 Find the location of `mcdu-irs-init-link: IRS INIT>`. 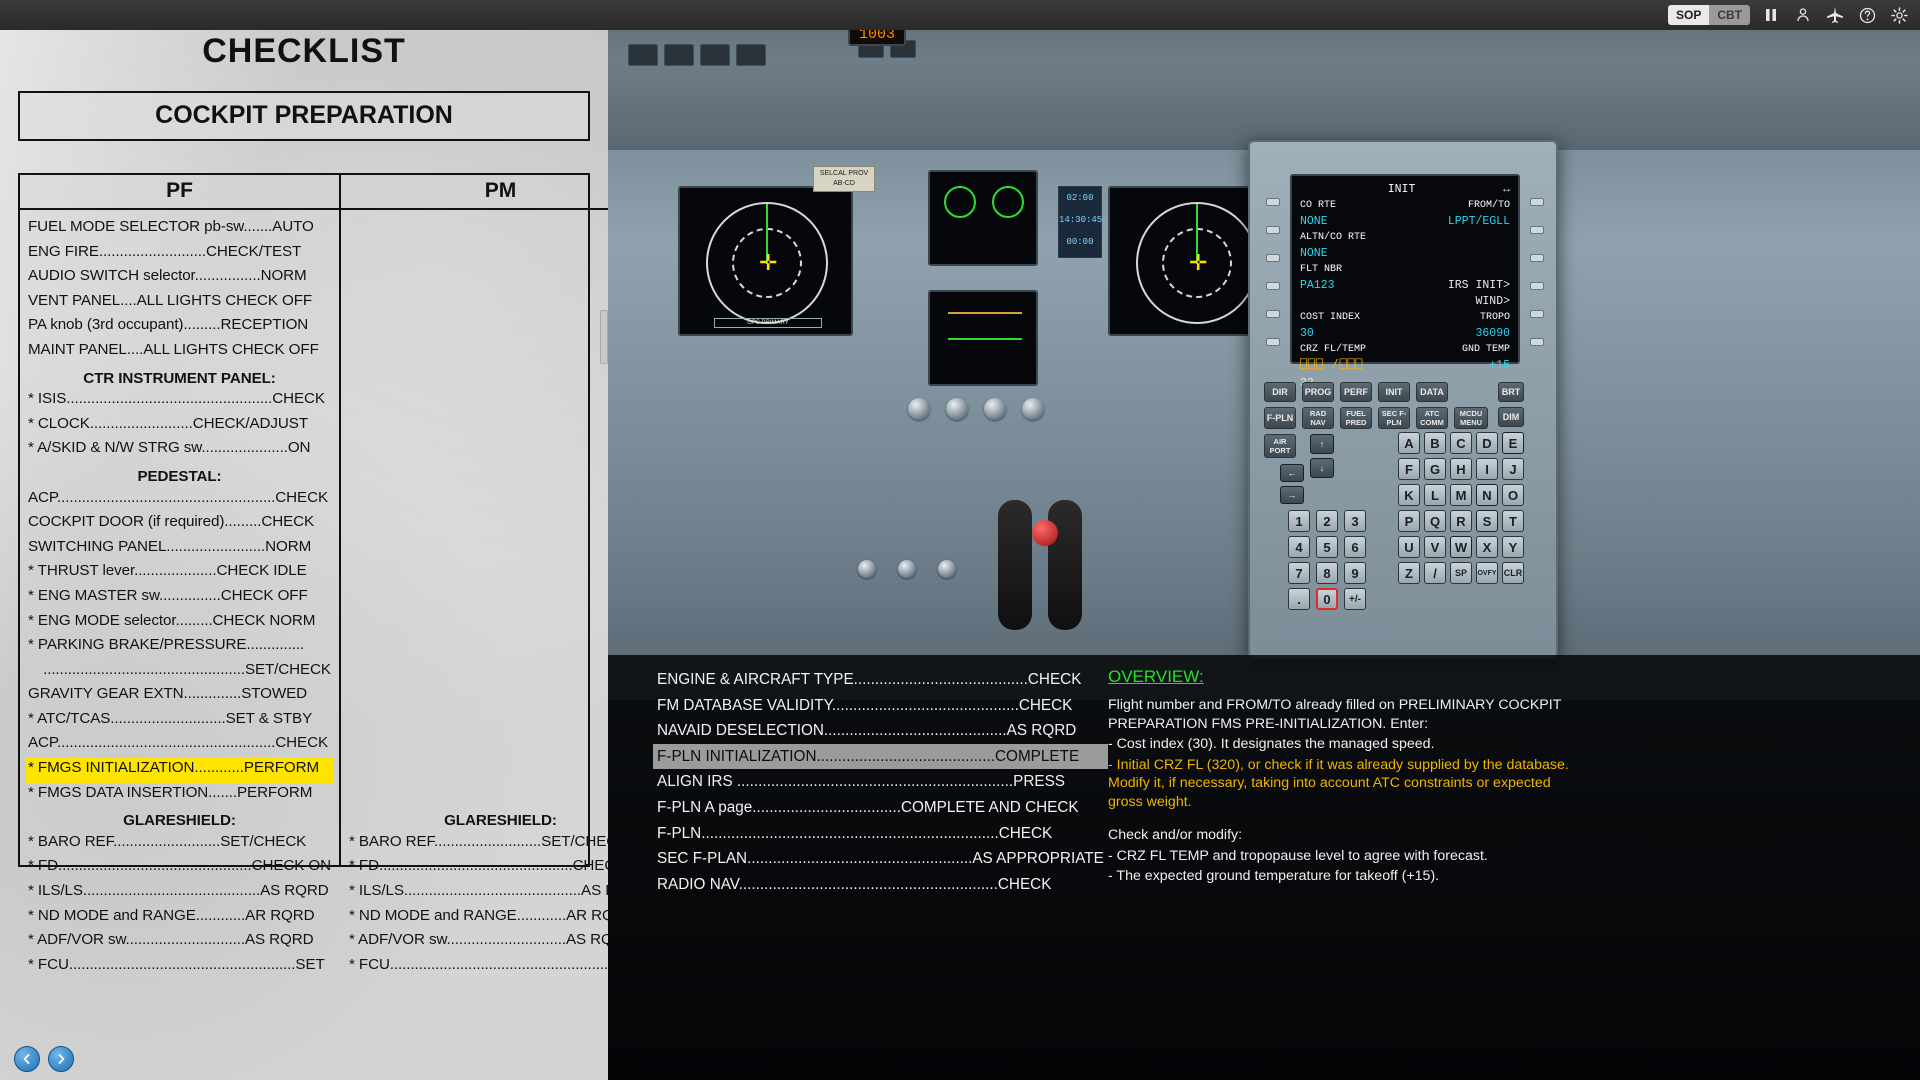

mcdu-irs-init-link: IRS INIT> is located at coordinates (1479, 286).